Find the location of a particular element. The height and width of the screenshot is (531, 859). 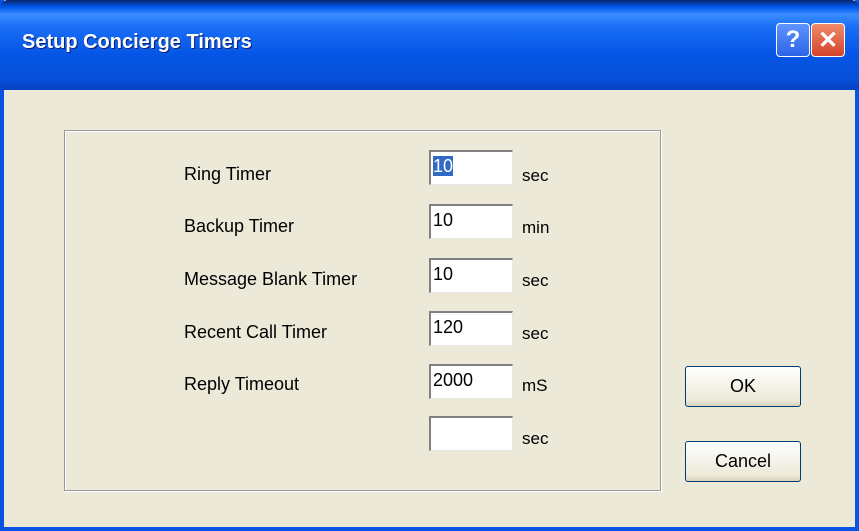

backup-timer-value: 10 is located at coordinates (443, 220).